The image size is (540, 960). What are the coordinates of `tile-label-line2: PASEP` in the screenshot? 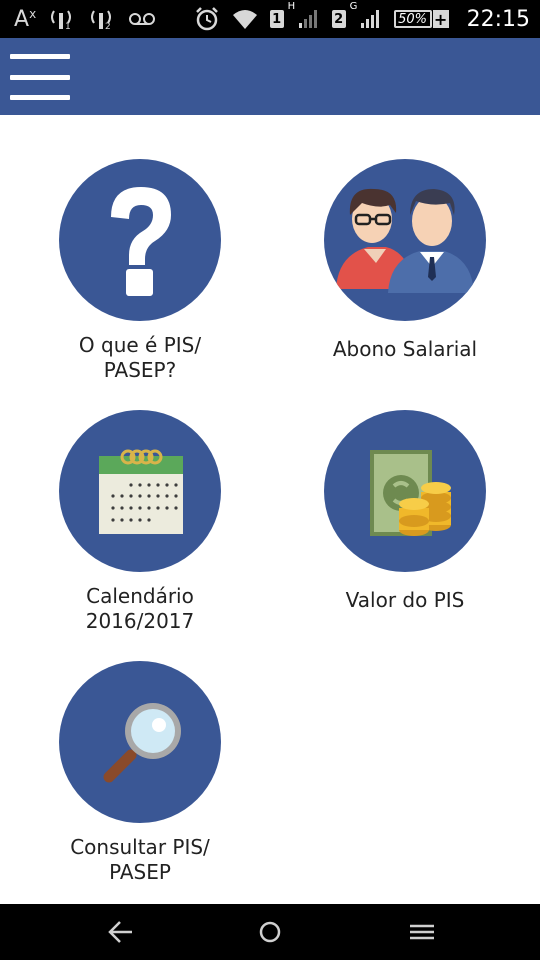 It's located at (140, 872).